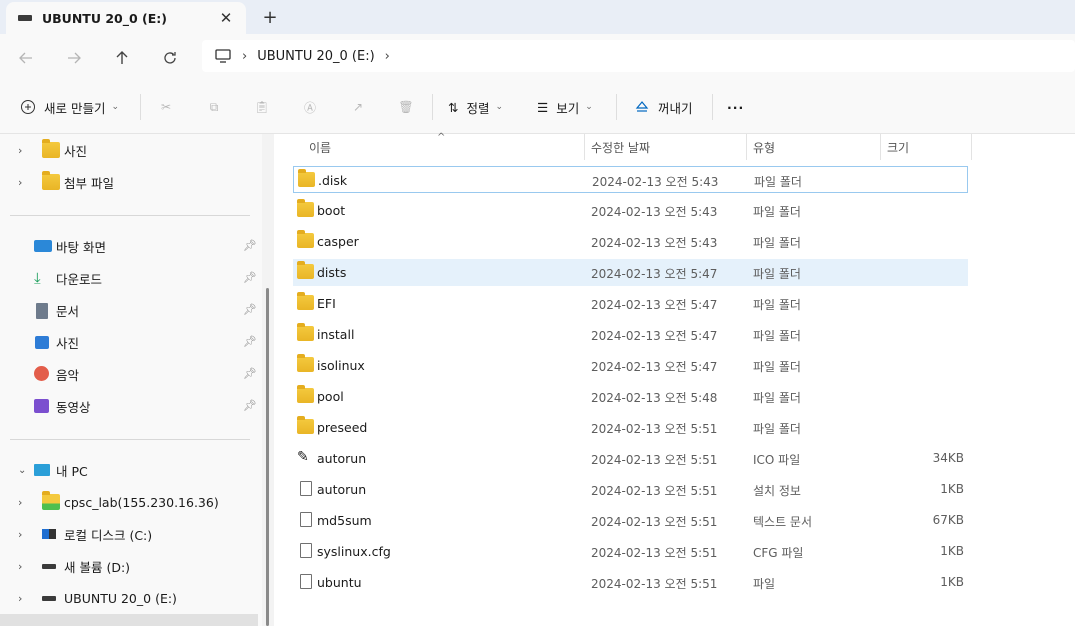 The width and height of the screenshot is (1075, 626). What do you see at coordinates (26, 58) in the screenshot?
I see `back-button` at bounding box center [26, 58].